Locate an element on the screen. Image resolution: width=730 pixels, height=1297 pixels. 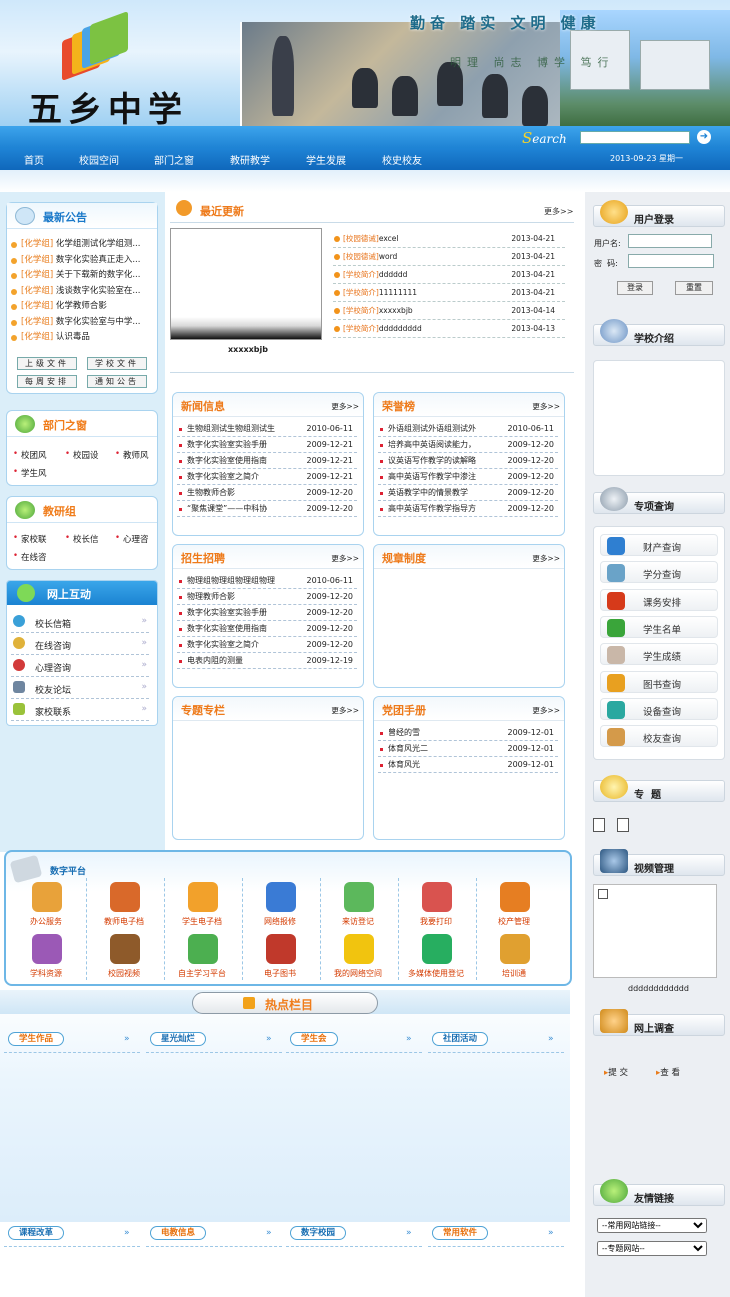
weekly-schedule-button: 每周安排 is located at coordinates (47, 381).